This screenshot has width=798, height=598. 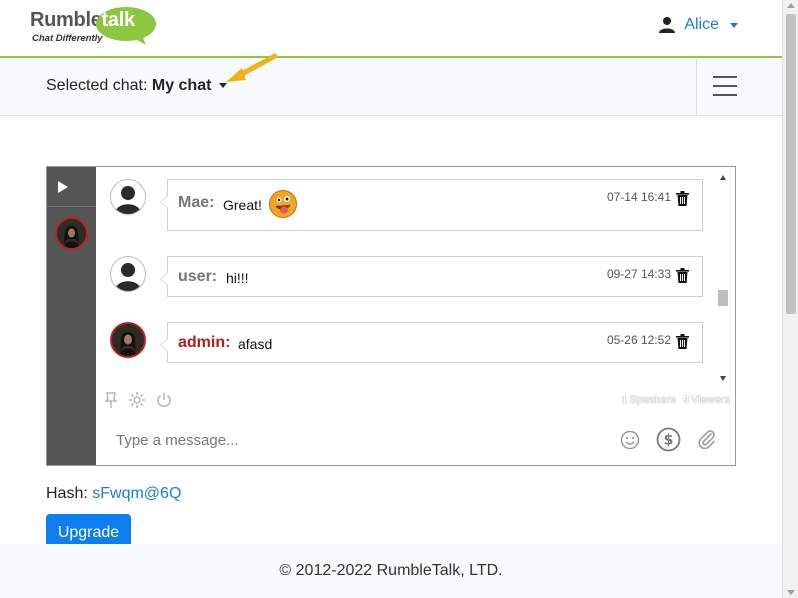 What do you see at coordinates (137, 400) in the screenshot?
I see `gear-icon` at bounding box center [137, 400].